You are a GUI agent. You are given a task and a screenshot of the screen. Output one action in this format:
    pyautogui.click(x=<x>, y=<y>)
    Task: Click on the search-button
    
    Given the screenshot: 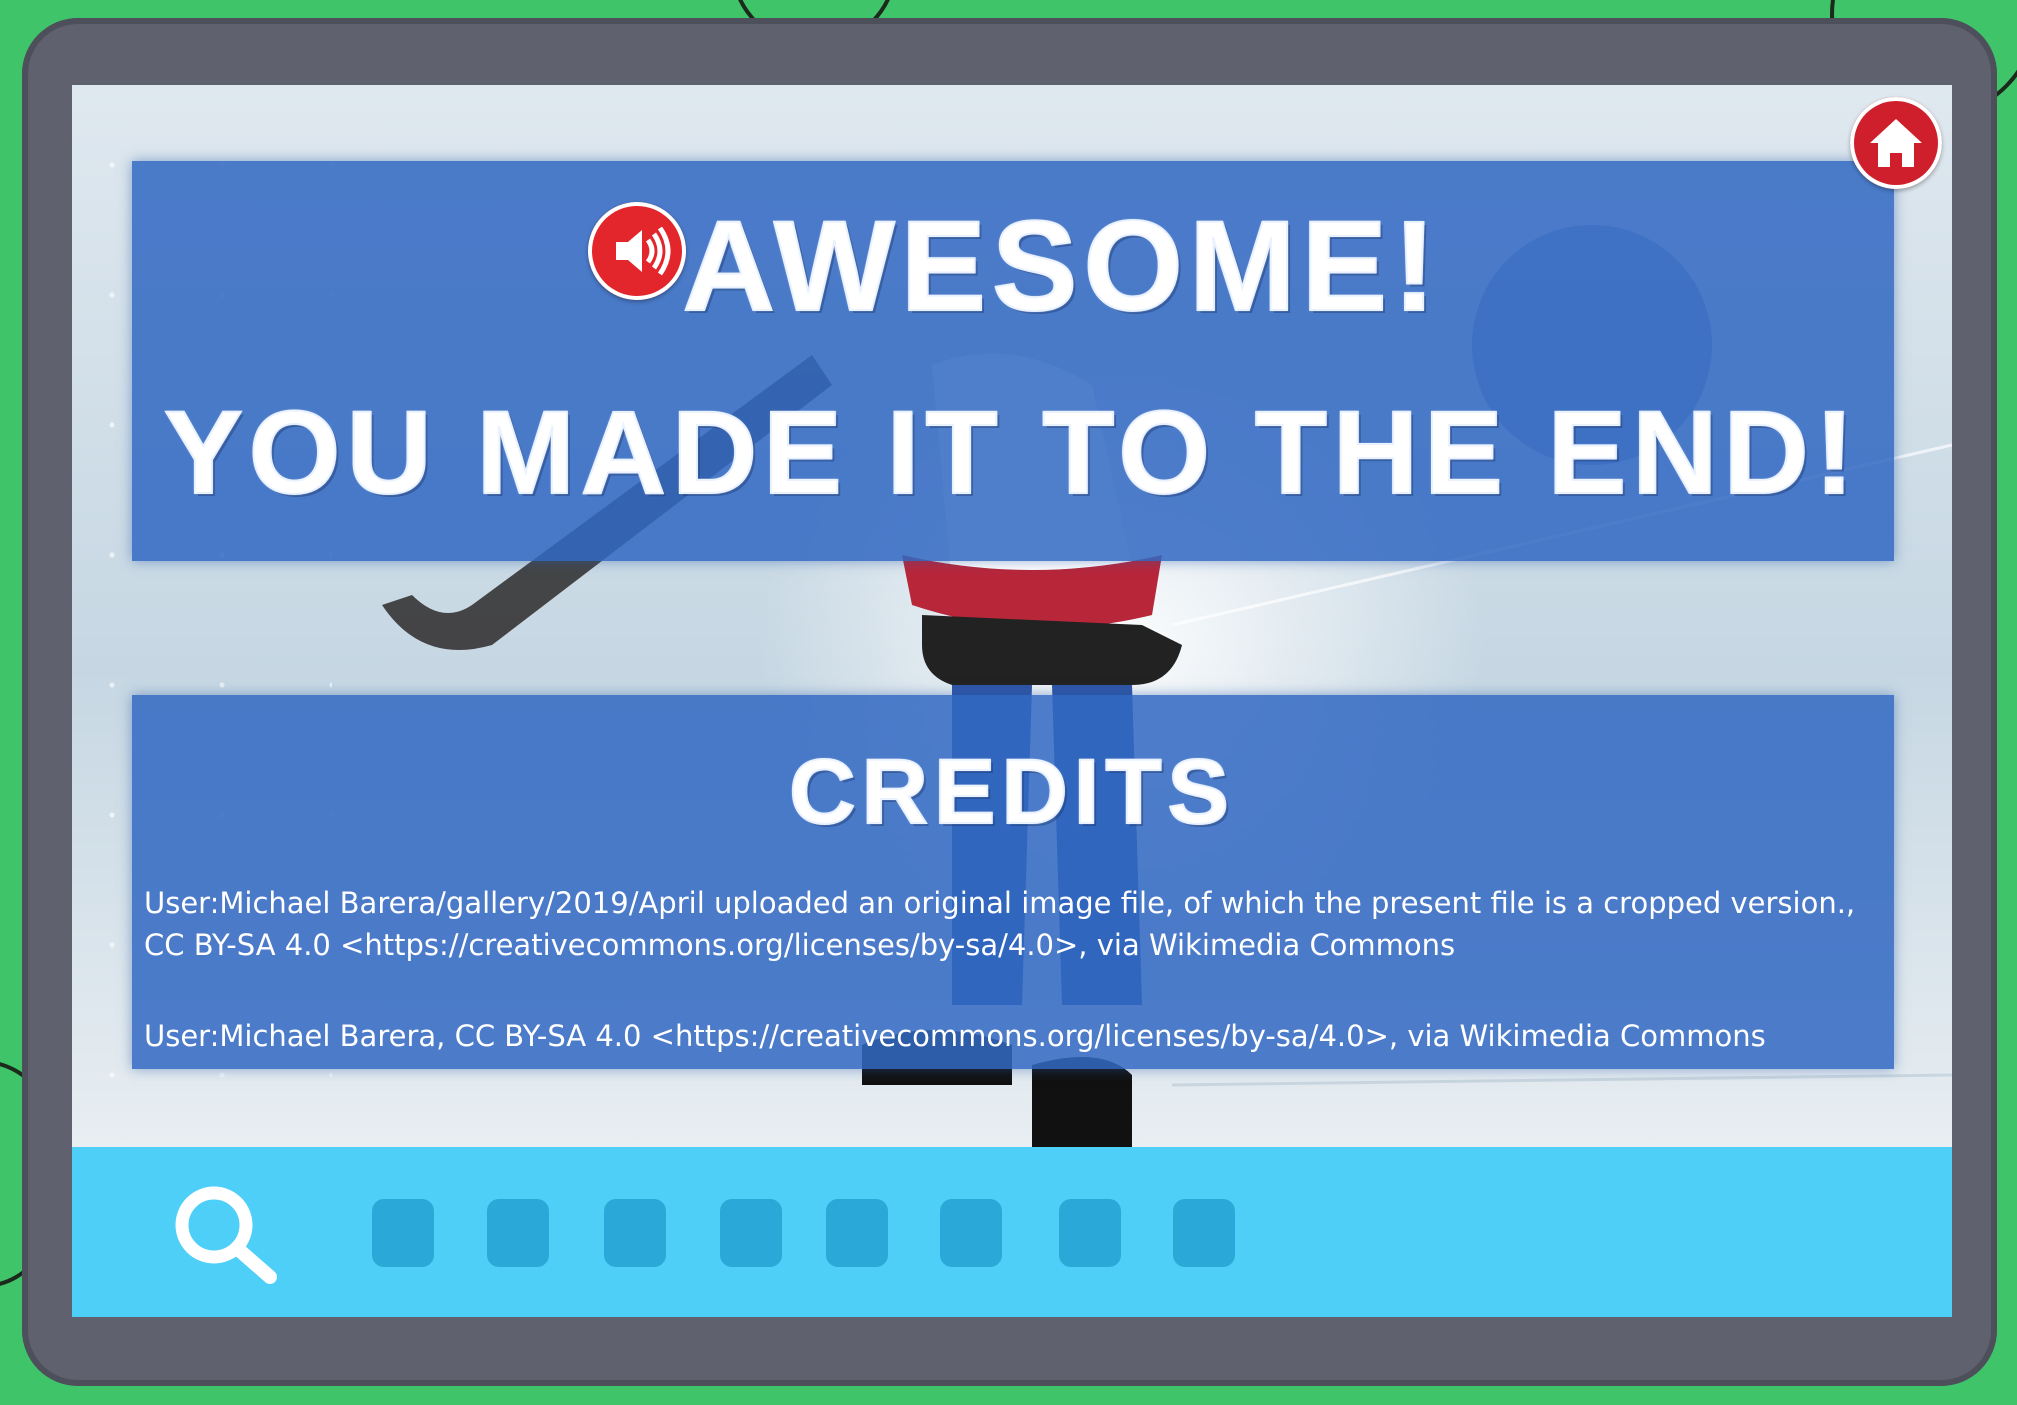 What is the action you would take?
    pyautogui.click(x=222, y=1232)
    